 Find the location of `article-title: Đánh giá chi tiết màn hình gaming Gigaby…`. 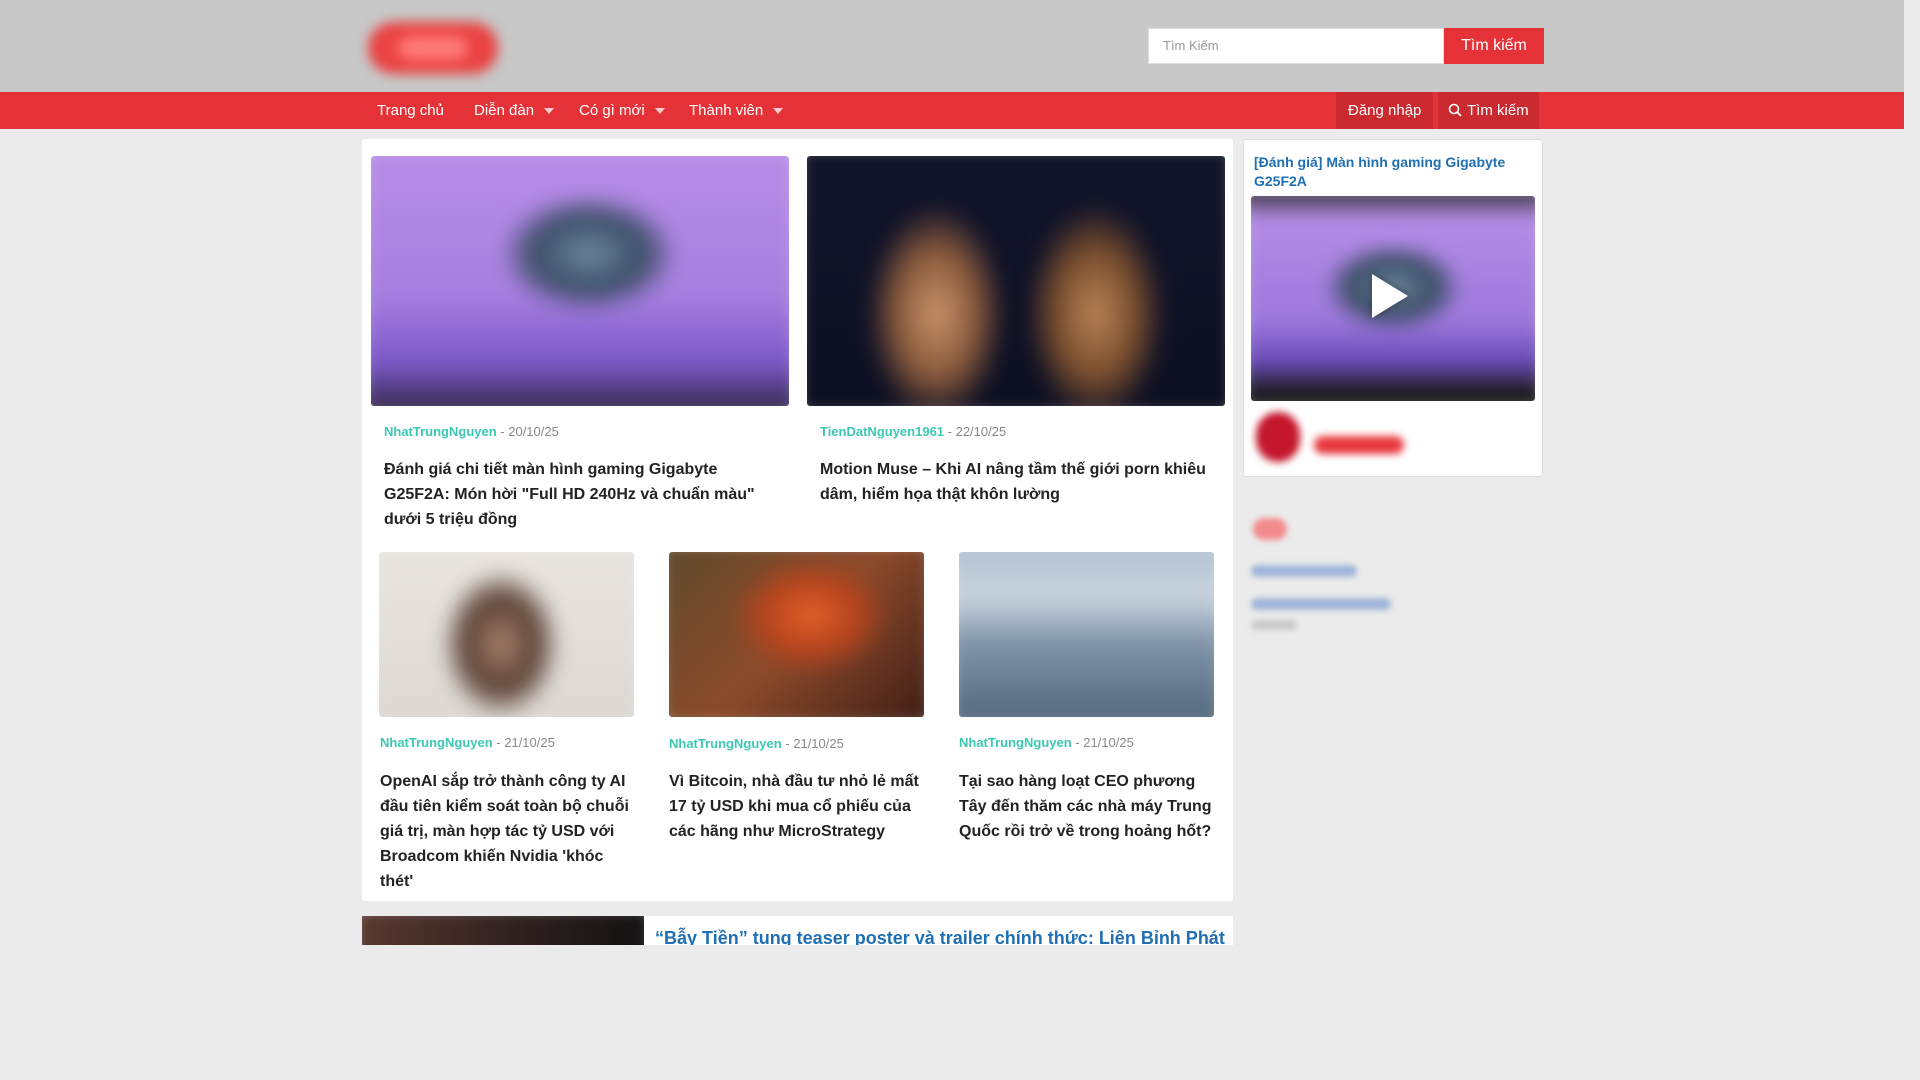

article-title: Đánh giá chi tiết màn hình gaming Gigaby… is located at coordinates (584, 494).